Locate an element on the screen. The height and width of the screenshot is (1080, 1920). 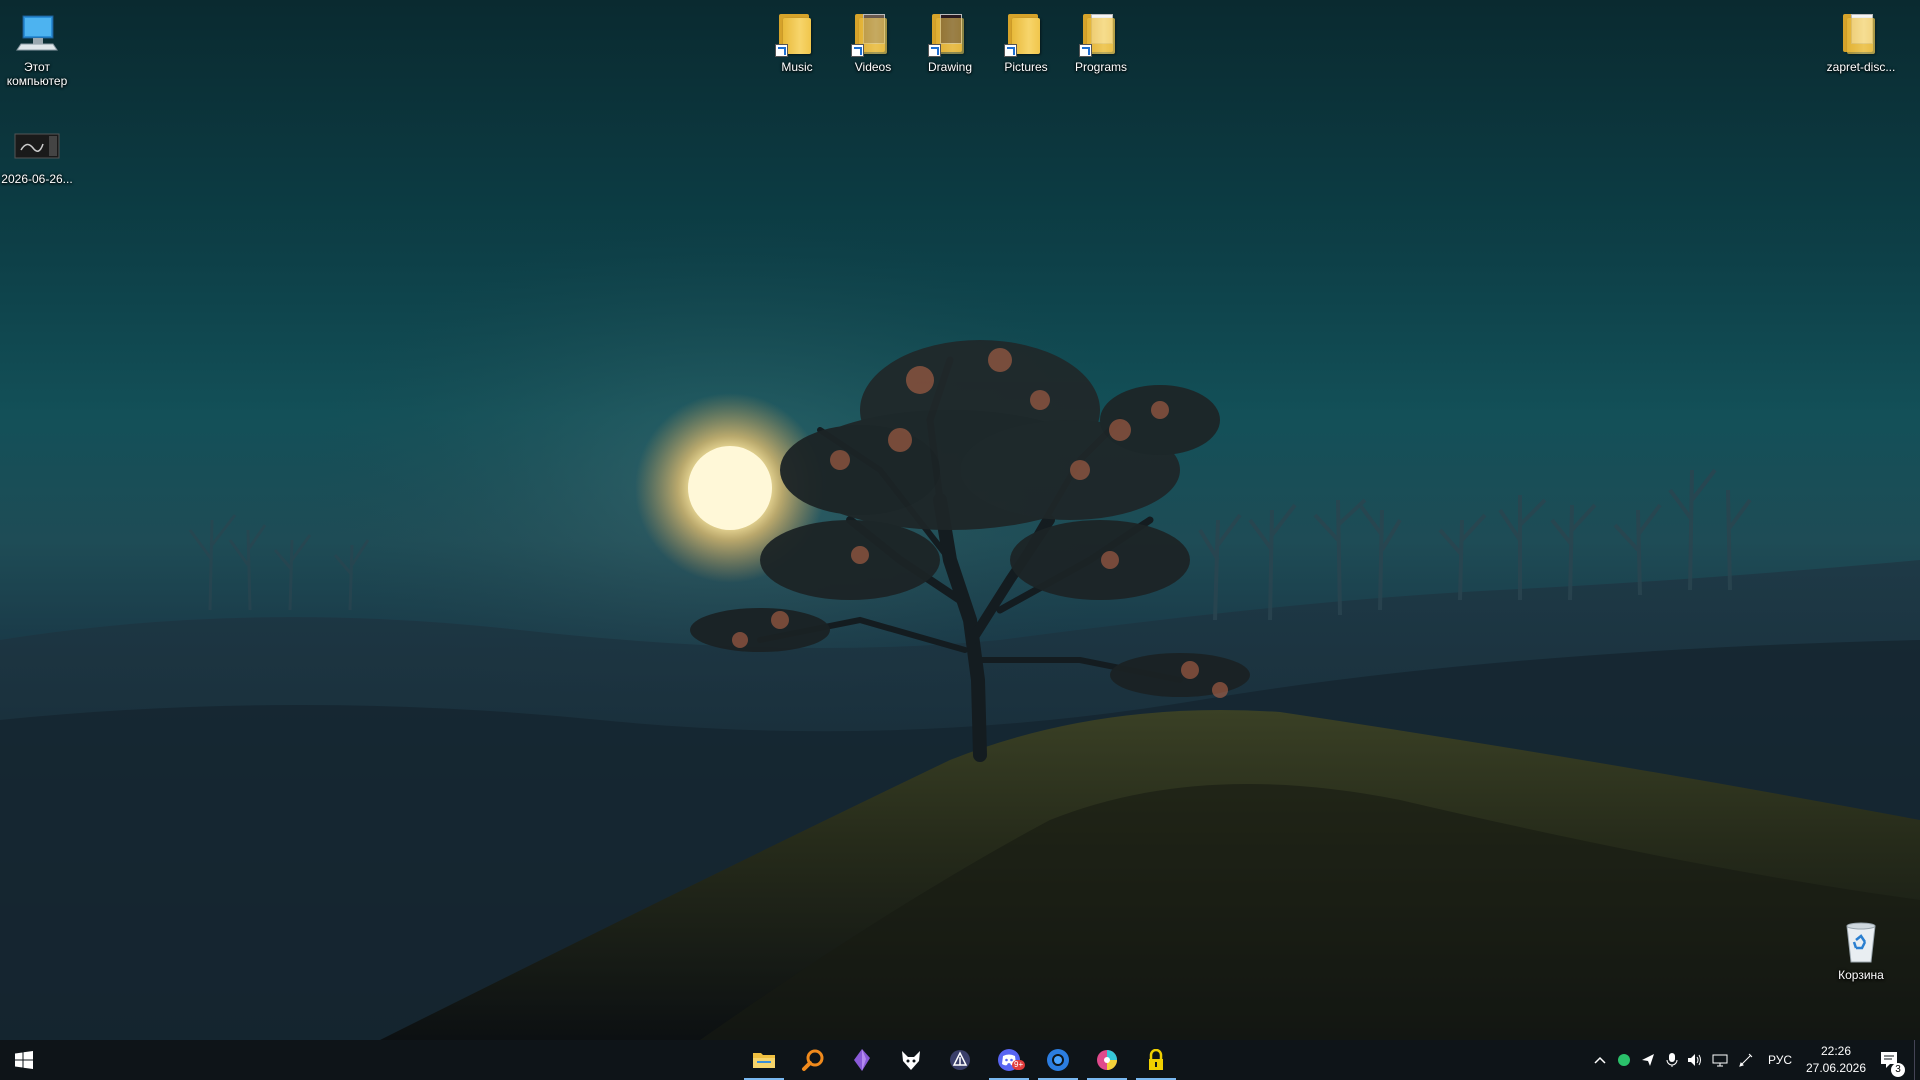
taskbar-triangle-app is located at coordinates (960, 1060).